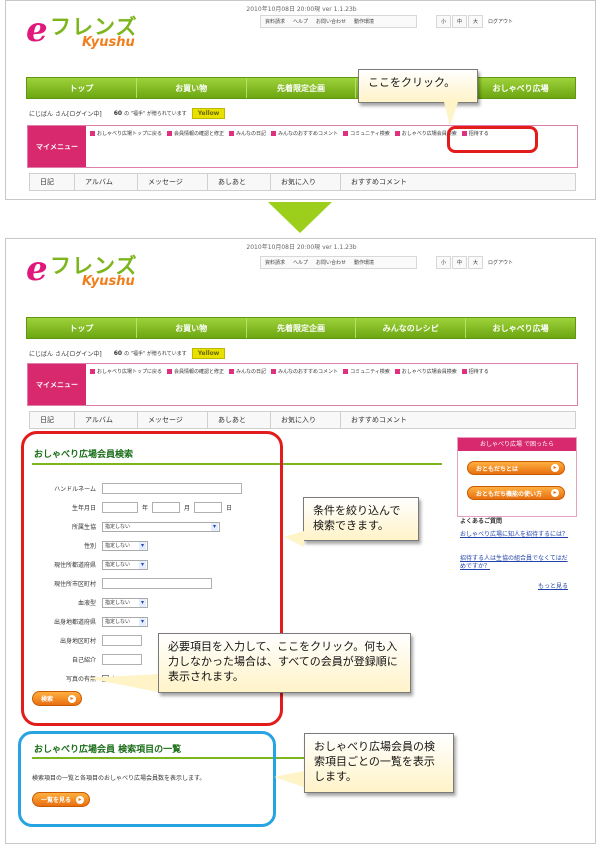 This screenshot has width=600, height=845. What do you see at coordinates (289, 779) in the screenshot?
I see `callout-list-pointer` at bounding box center [289, 779].